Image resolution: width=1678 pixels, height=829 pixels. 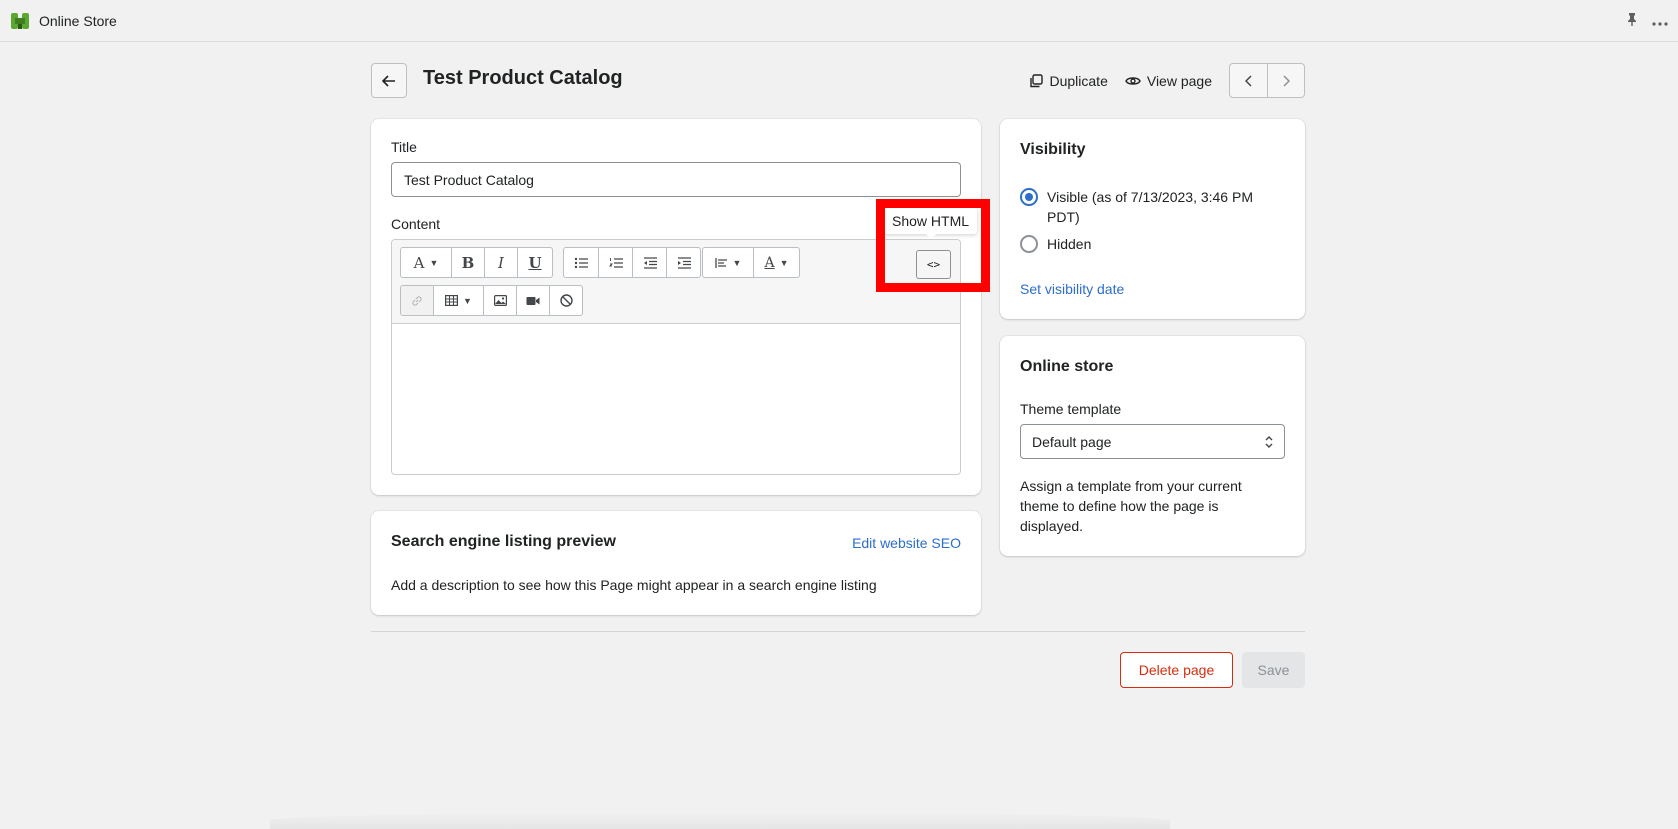 I want to click on hidden-radio, so click(x=1029, y=244).